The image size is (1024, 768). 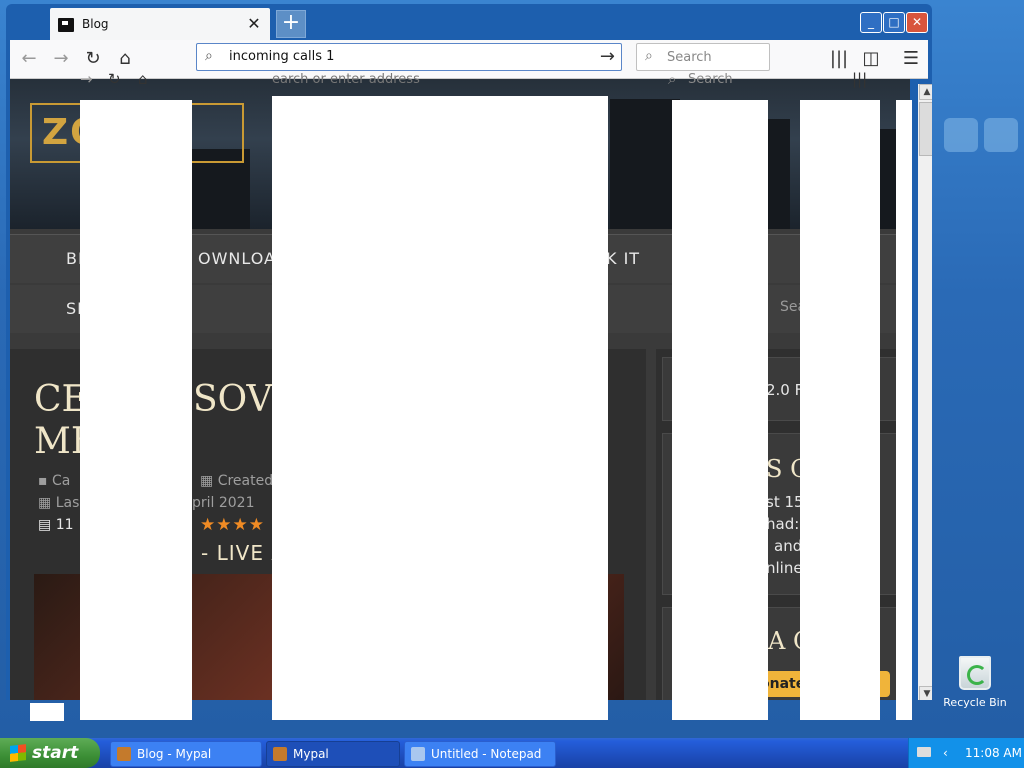 What do you see at coordinates (291, 24) in the screenshot?
I see `new-tab-button: +` at bounding box center [291, 24].